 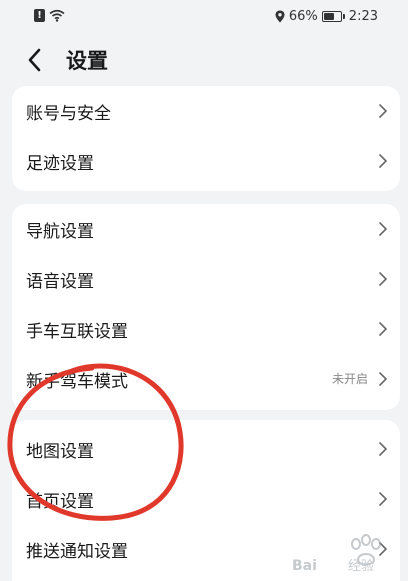 What do you see at coordinates (77, 382) in the screenshot?
I see `row-label: 新手驾车模式` at bounding box center [77, 382].